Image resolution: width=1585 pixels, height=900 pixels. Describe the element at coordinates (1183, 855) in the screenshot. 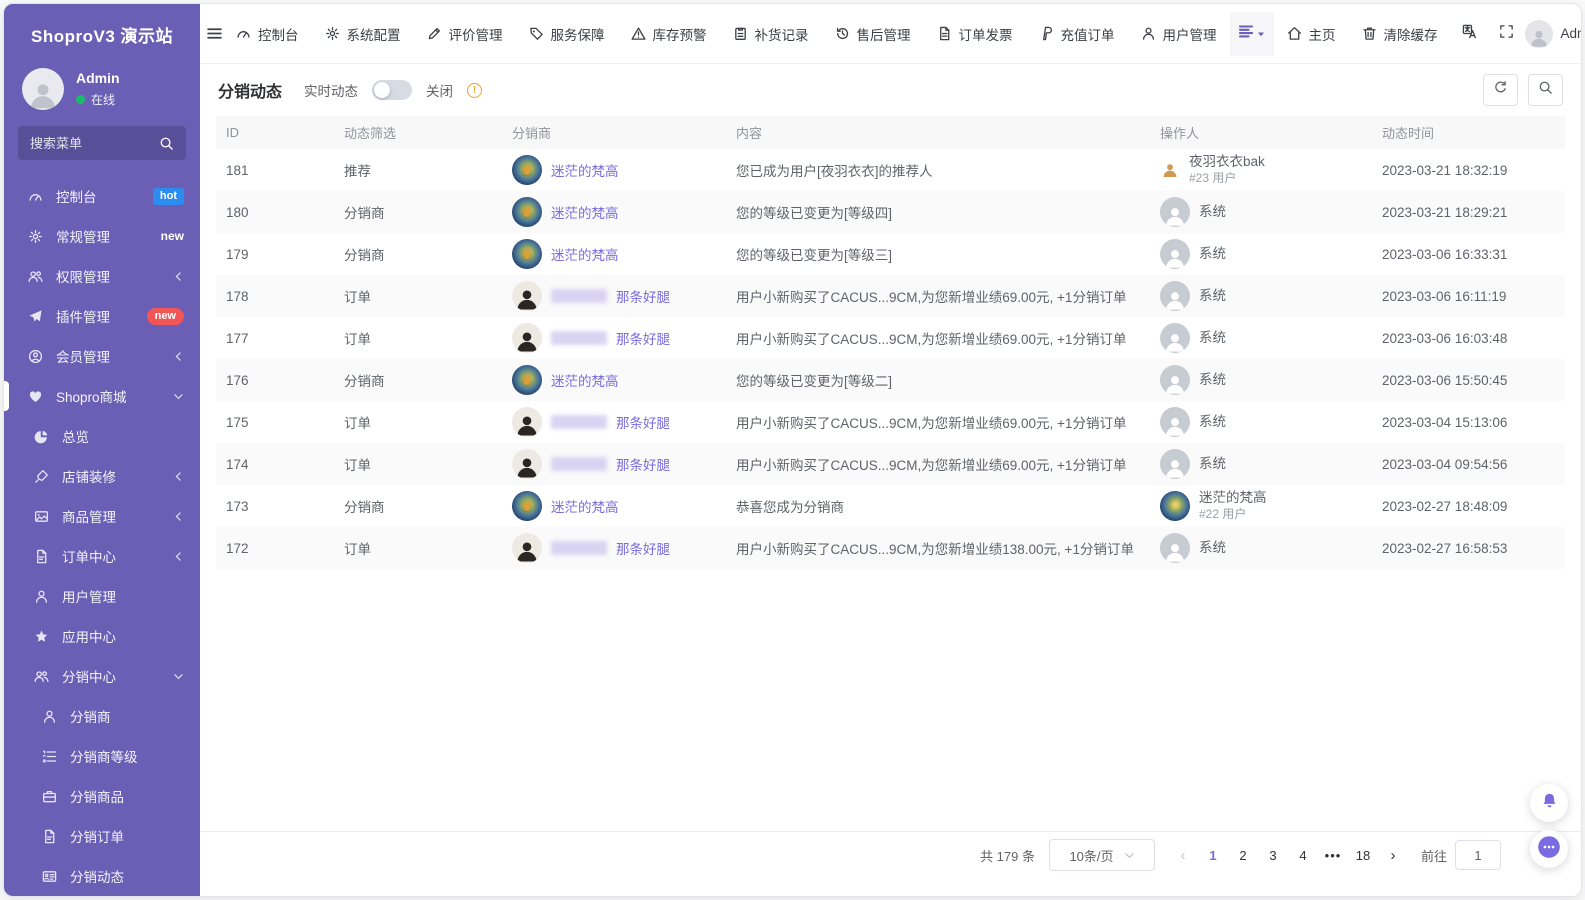

I see `prev-page-button: ‹` at that location.